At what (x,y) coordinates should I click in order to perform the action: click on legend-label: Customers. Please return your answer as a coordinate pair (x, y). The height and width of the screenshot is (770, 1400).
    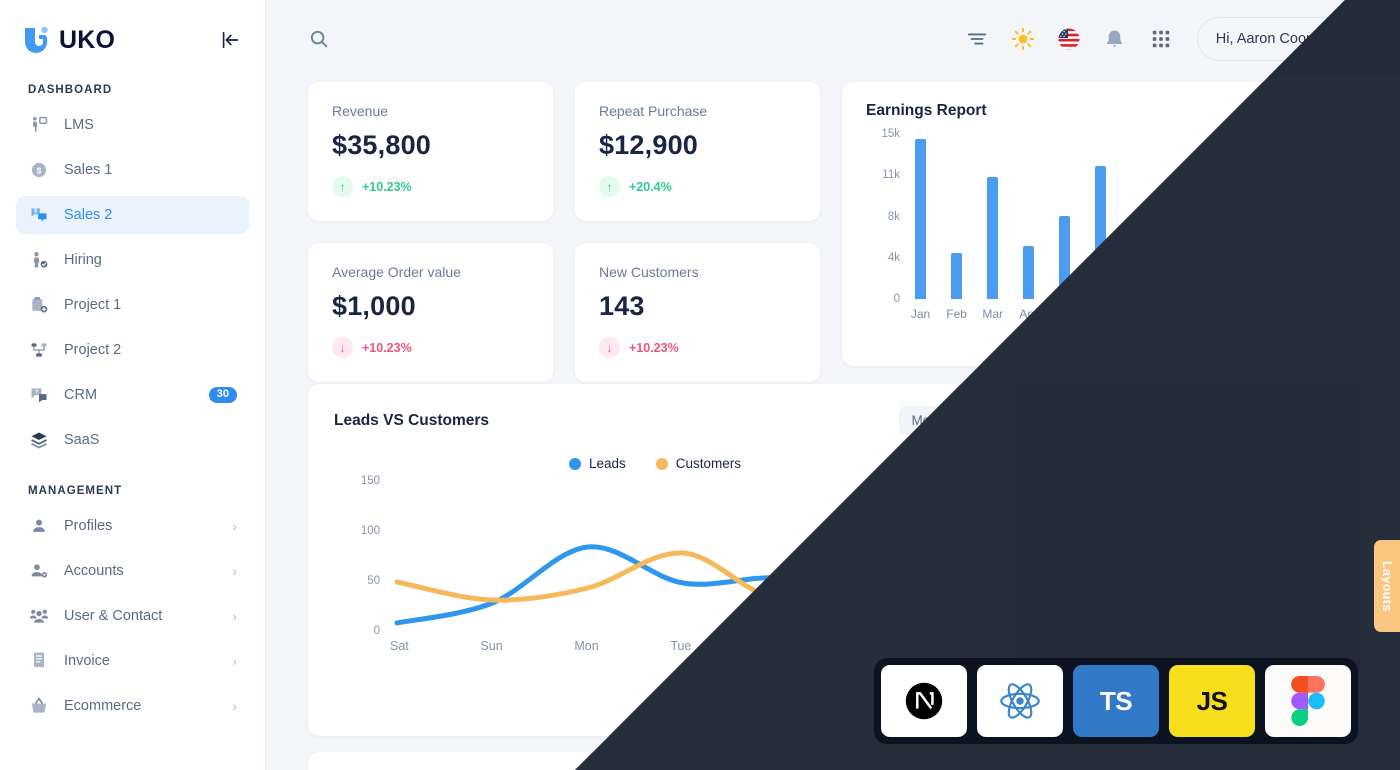
    Looking at the image, I should click on (708, 463).